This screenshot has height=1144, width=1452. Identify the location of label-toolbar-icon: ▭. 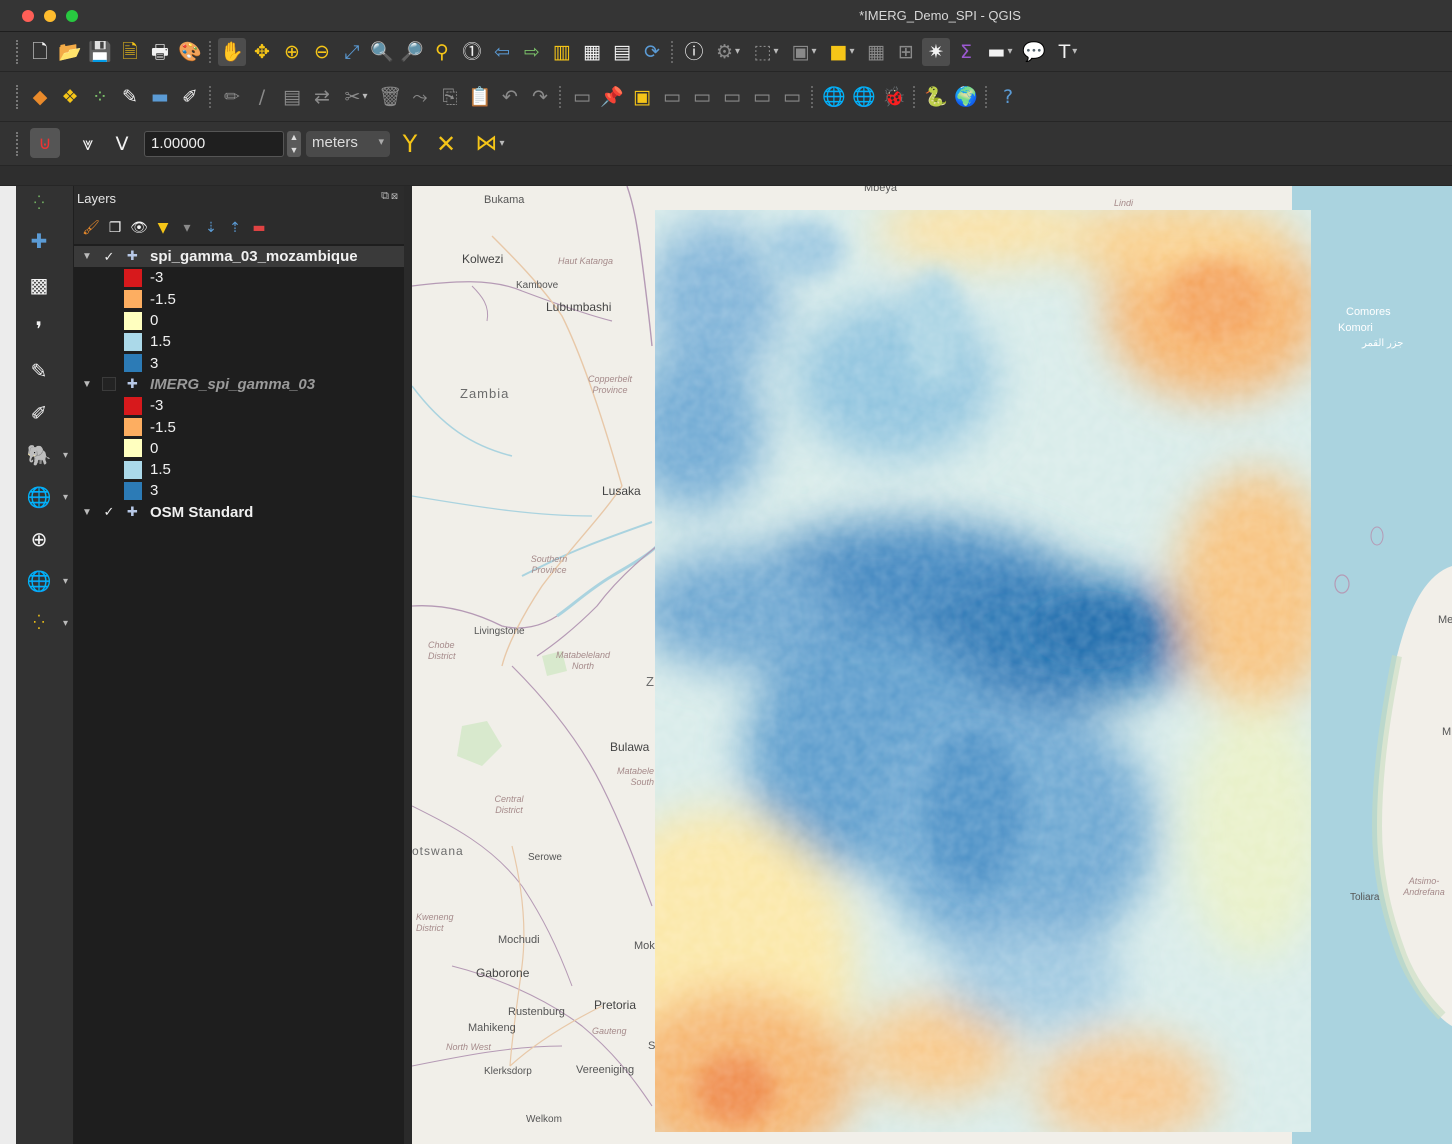
(582, 97).